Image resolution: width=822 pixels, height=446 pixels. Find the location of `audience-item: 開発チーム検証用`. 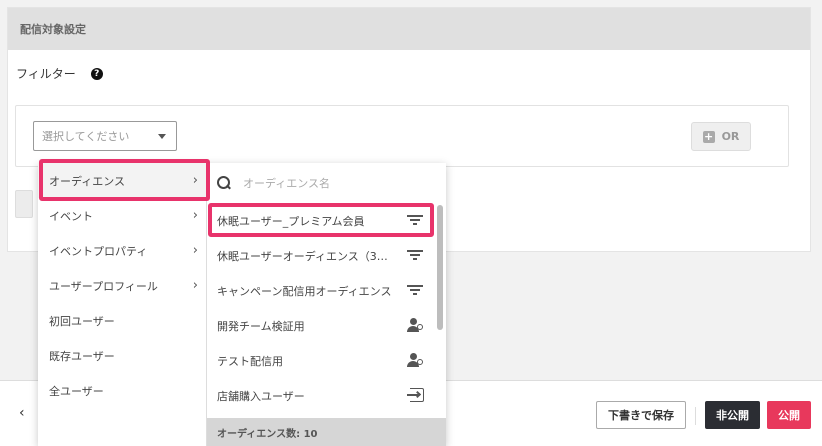

audience-item: 開発チーム検証用 is located at coordinates (320, 325).